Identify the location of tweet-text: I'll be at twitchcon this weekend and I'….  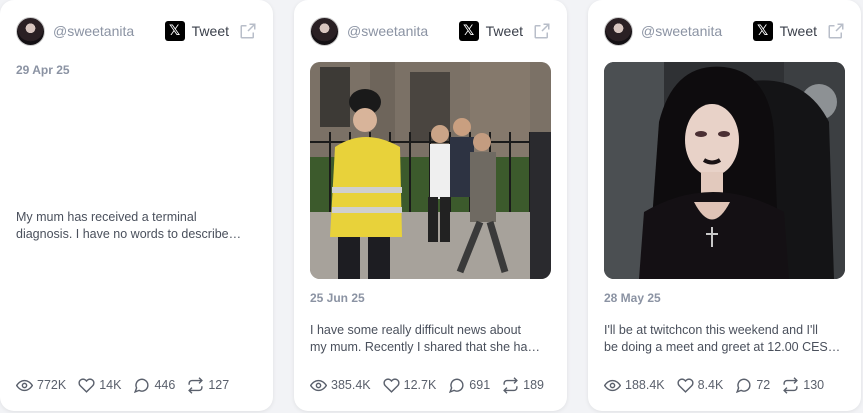
(724, 339).